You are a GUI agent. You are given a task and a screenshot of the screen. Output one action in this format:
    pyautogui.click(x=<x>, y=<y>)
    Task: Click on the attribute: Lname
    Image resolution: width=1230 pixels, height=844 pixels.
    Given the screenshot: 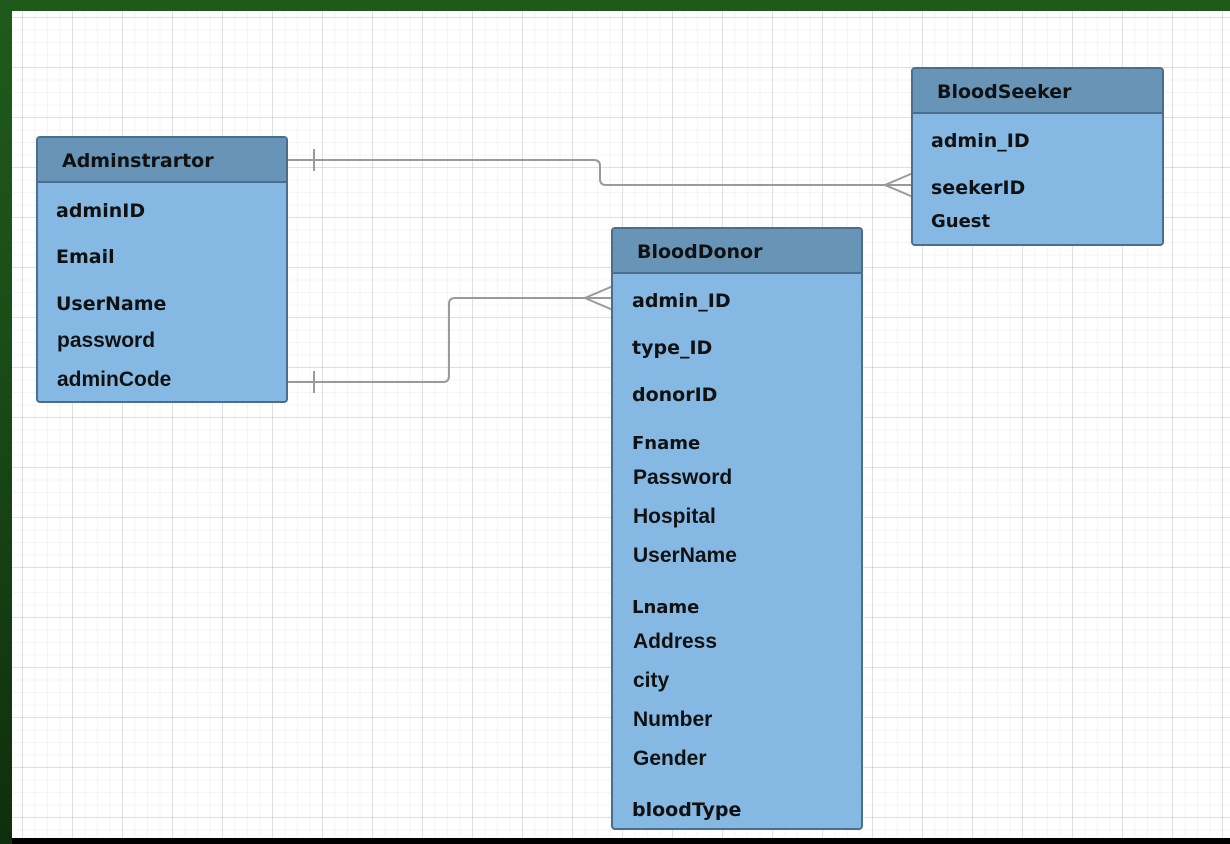 What is the action you would take?
    pyautogui.click(x=666, y=607)
    